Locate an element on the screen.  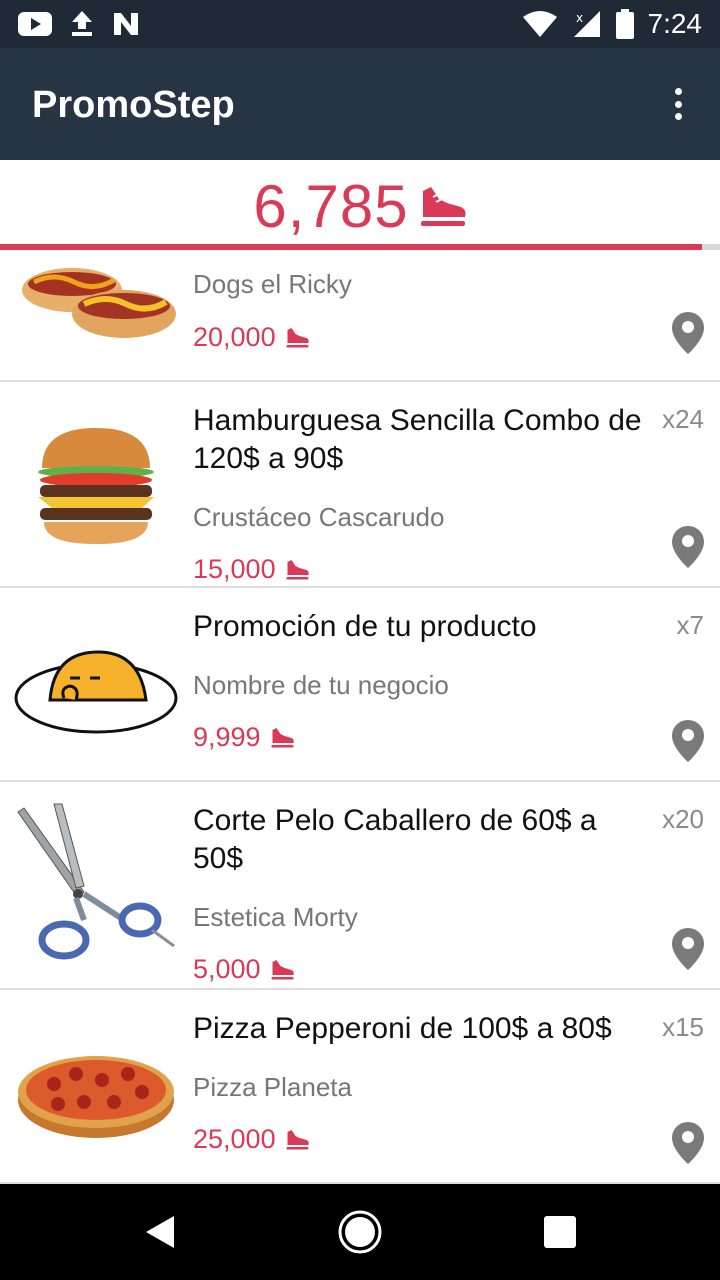
pizza-image is located at coordinates (96, 1097).